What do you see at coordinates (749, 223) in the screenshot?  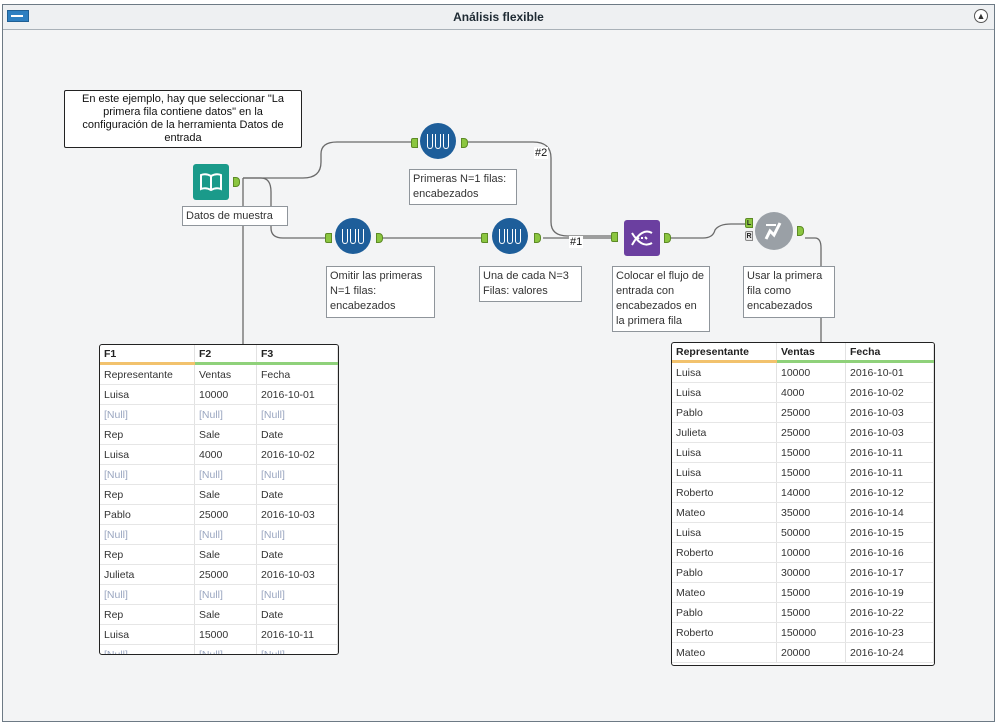 I see `left-input-anchor: L` at bounding box center [749, 223].